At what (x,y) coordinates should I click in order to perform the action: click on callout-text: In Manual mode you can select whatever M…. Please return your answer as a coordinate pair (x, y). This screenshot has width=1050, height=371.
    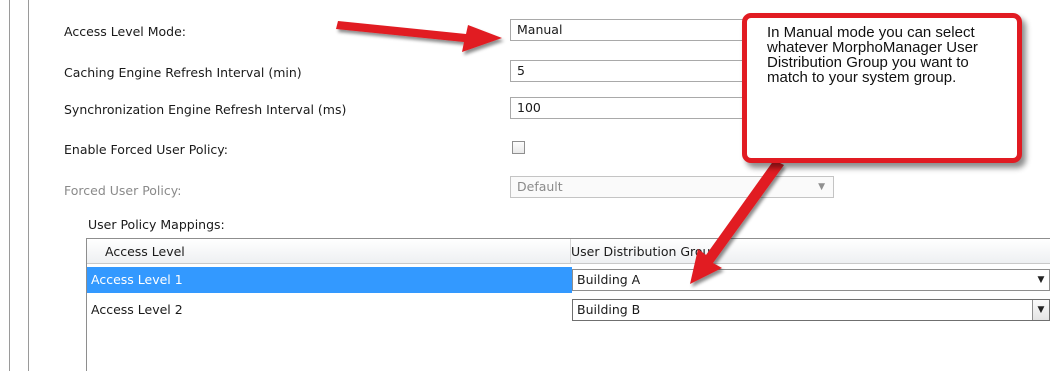
    Looking at the image, I should click on (872, 55).